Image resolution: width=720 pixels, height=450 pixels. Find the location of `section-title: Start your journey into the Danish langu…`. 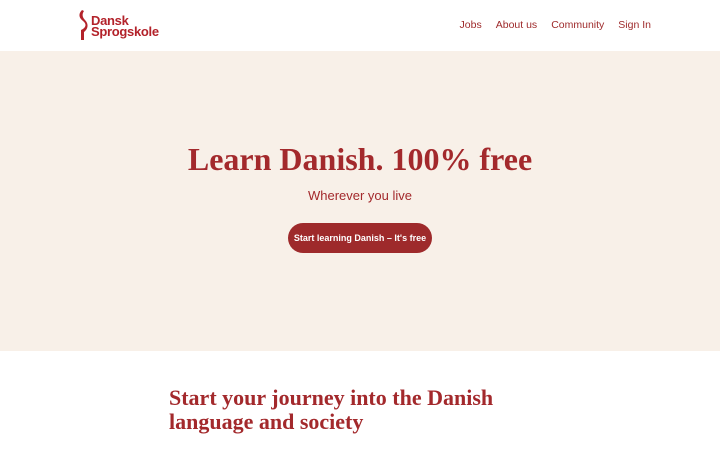

section-title: Start your journey into the Danish langu… is located at coordinates (359, 410).